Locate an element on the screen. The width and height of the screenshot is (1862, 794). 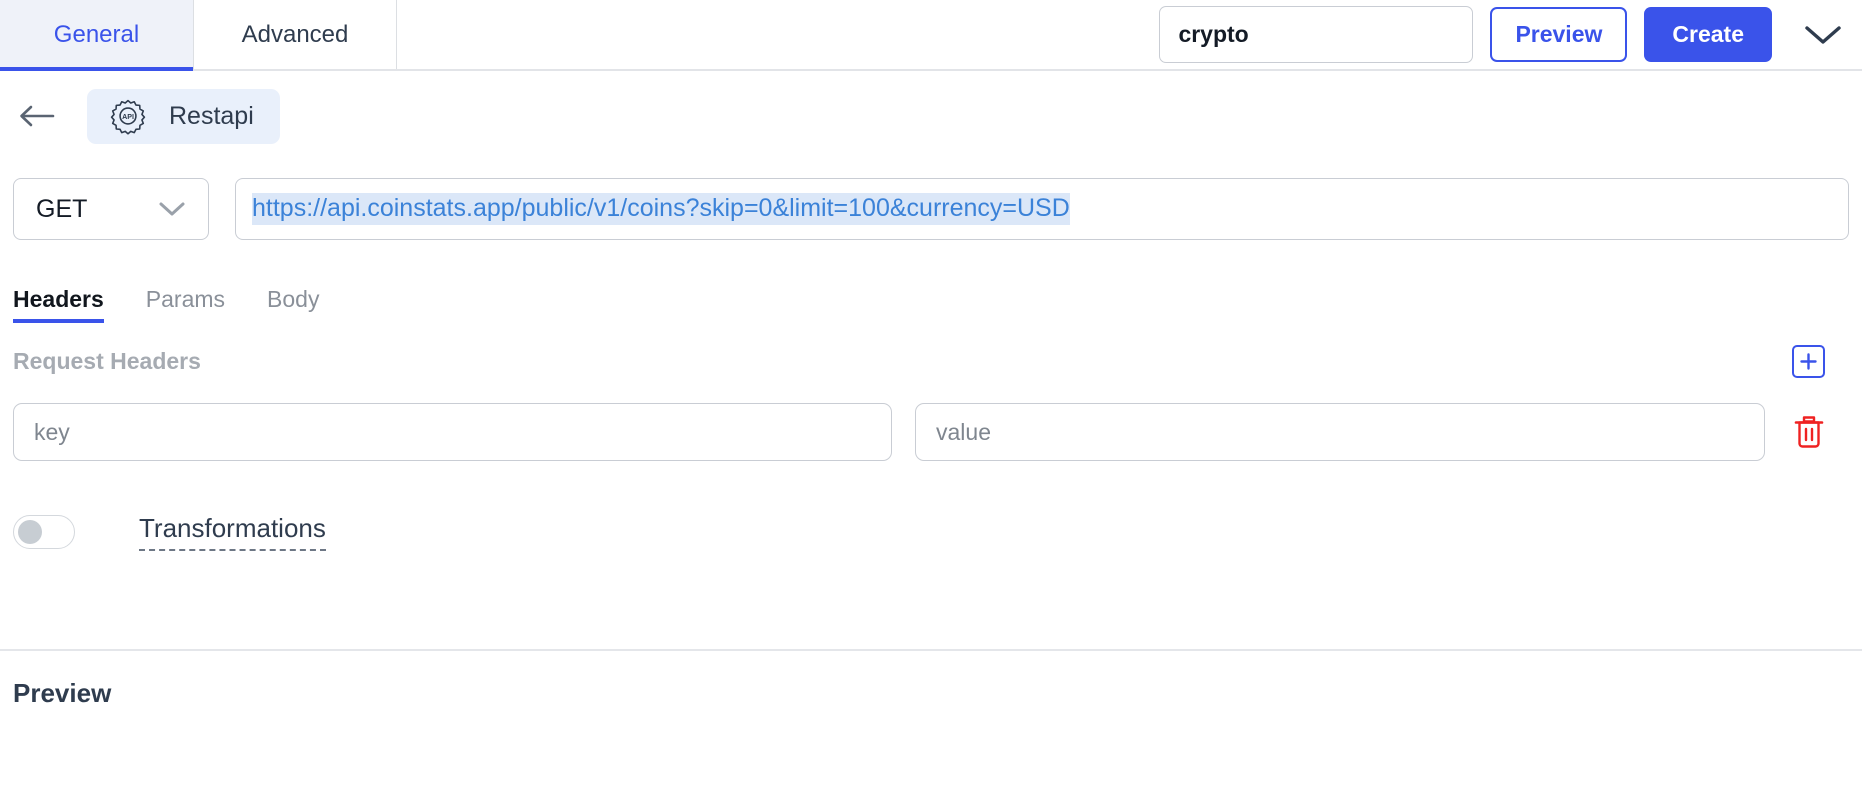
tab-advanced-label: Advanced is located at coordinates (295, 34).